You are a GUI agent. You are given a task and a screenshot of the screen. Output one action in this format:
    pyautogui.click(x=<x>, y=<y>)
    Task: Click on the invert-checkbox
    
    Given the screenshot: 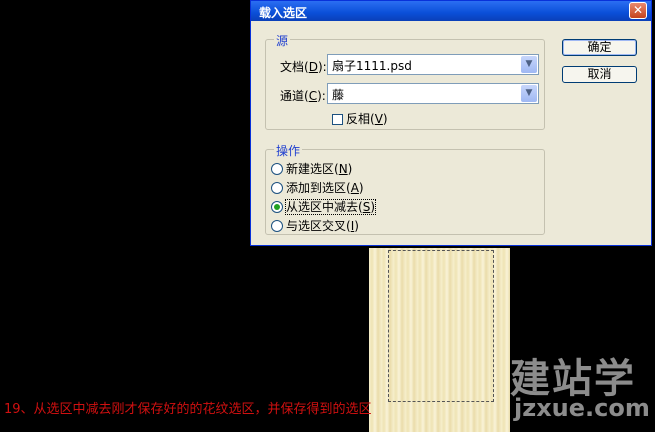 What is the action you would take?
    pyautogui.click(x=337, y=119)
    